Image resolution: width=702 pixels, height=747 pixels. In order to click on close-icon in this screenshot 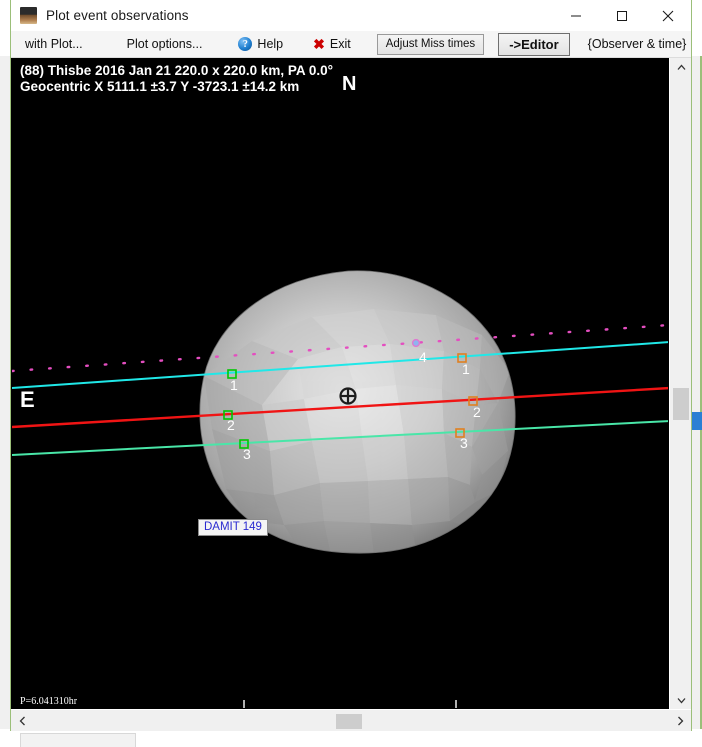, I will do `click(668, 15)`.